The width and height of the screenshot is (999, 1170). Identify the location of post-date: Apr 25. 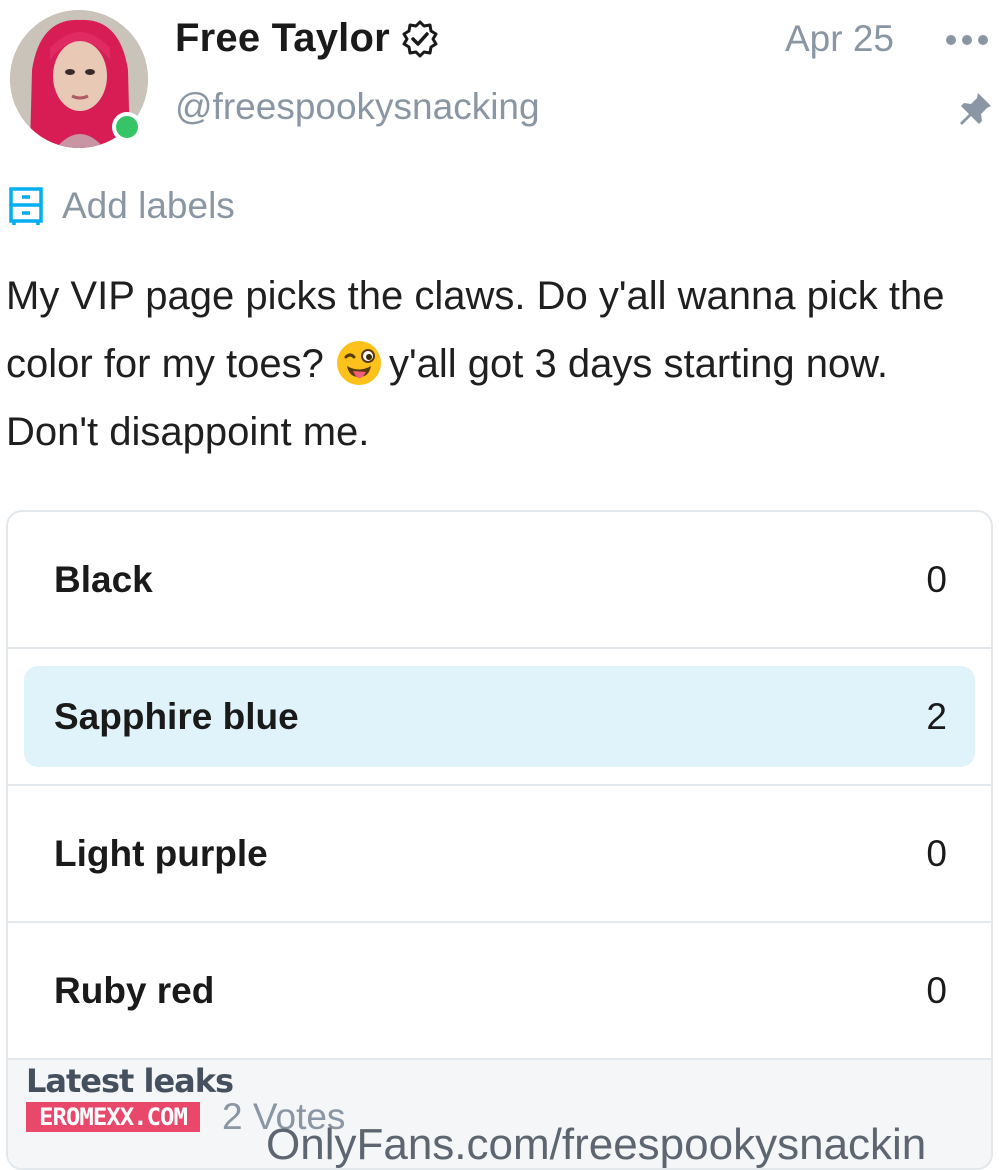
(840, 38).